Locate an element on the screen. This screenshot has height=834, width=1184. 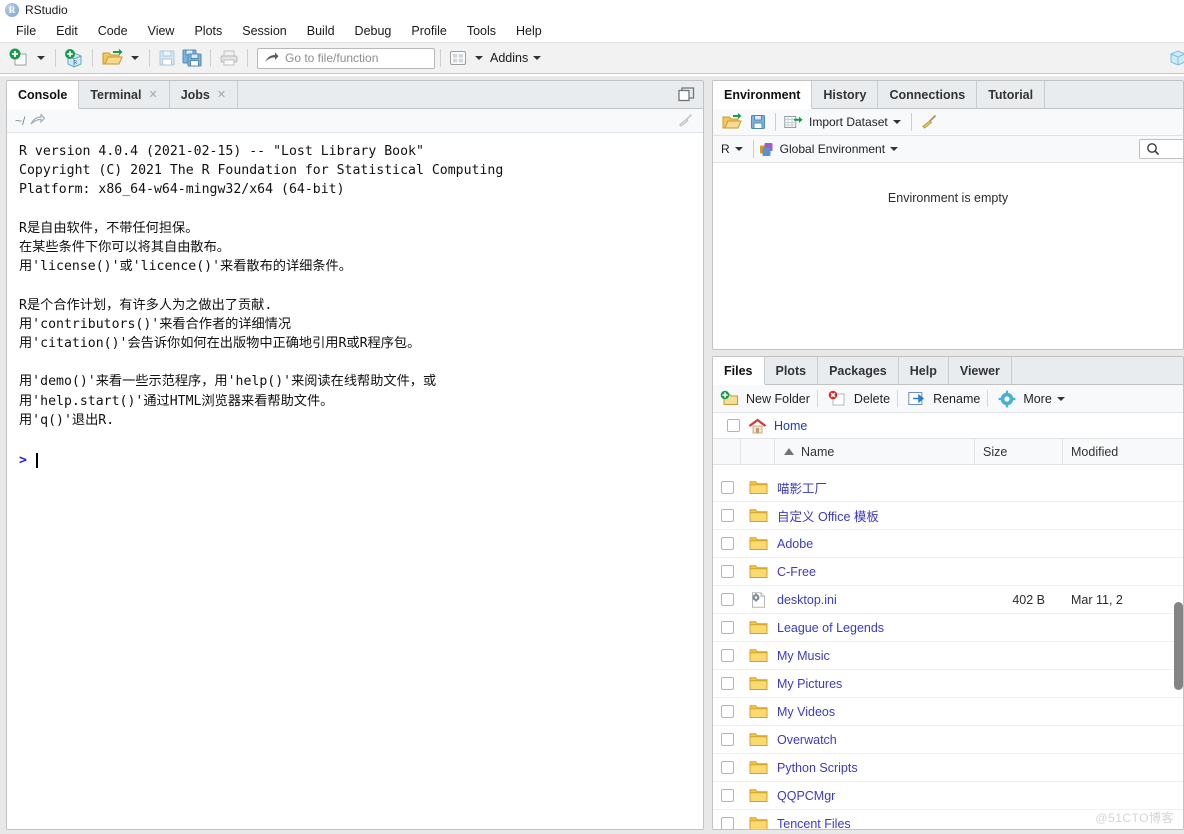
table-row: 自定义 Office 模板 is located at coordinates (948, 516).